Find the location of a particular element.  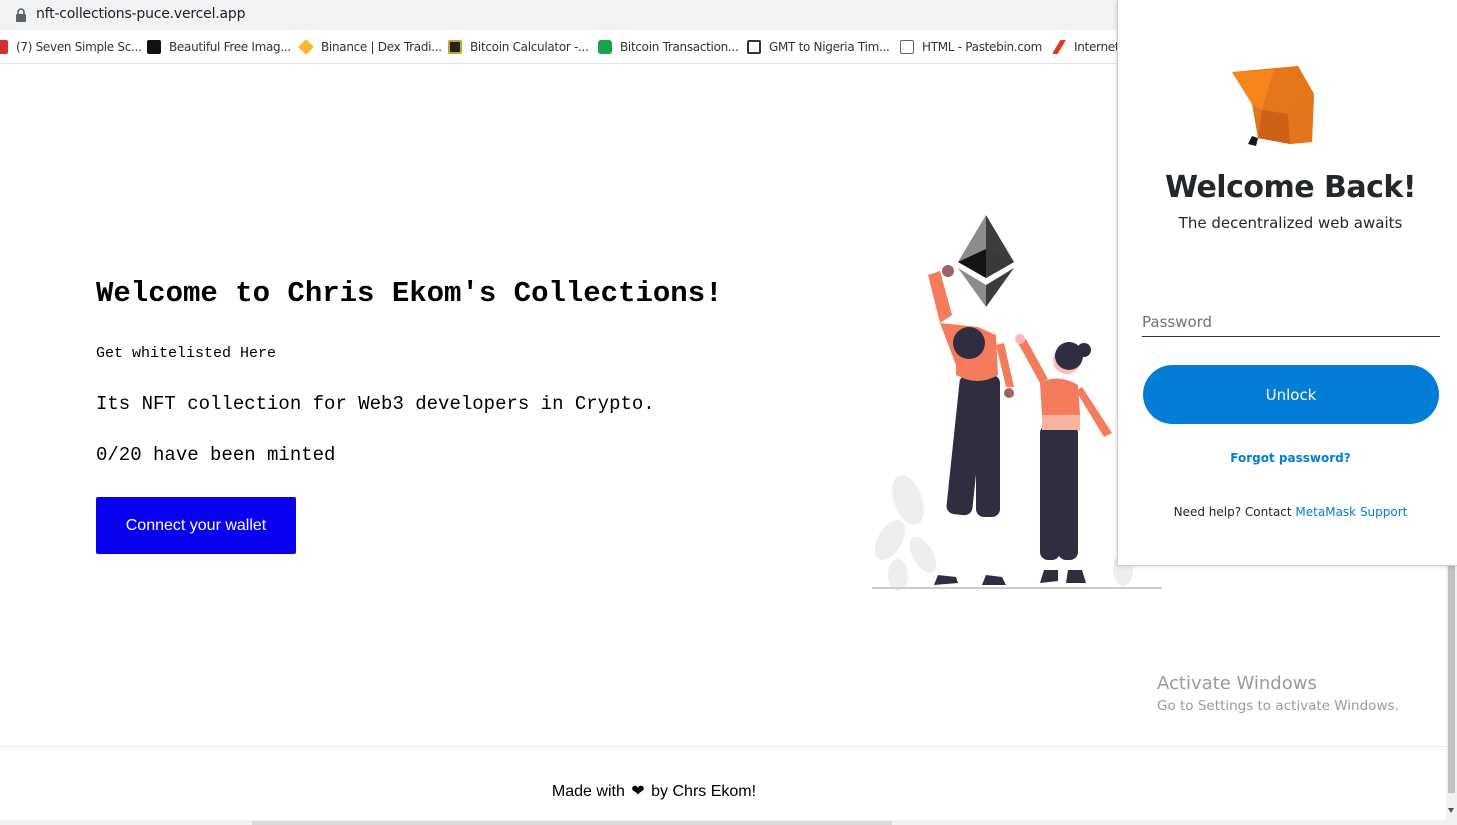

footer-suffix: by Chrs Ekom! is located at coordinates (704, 791).